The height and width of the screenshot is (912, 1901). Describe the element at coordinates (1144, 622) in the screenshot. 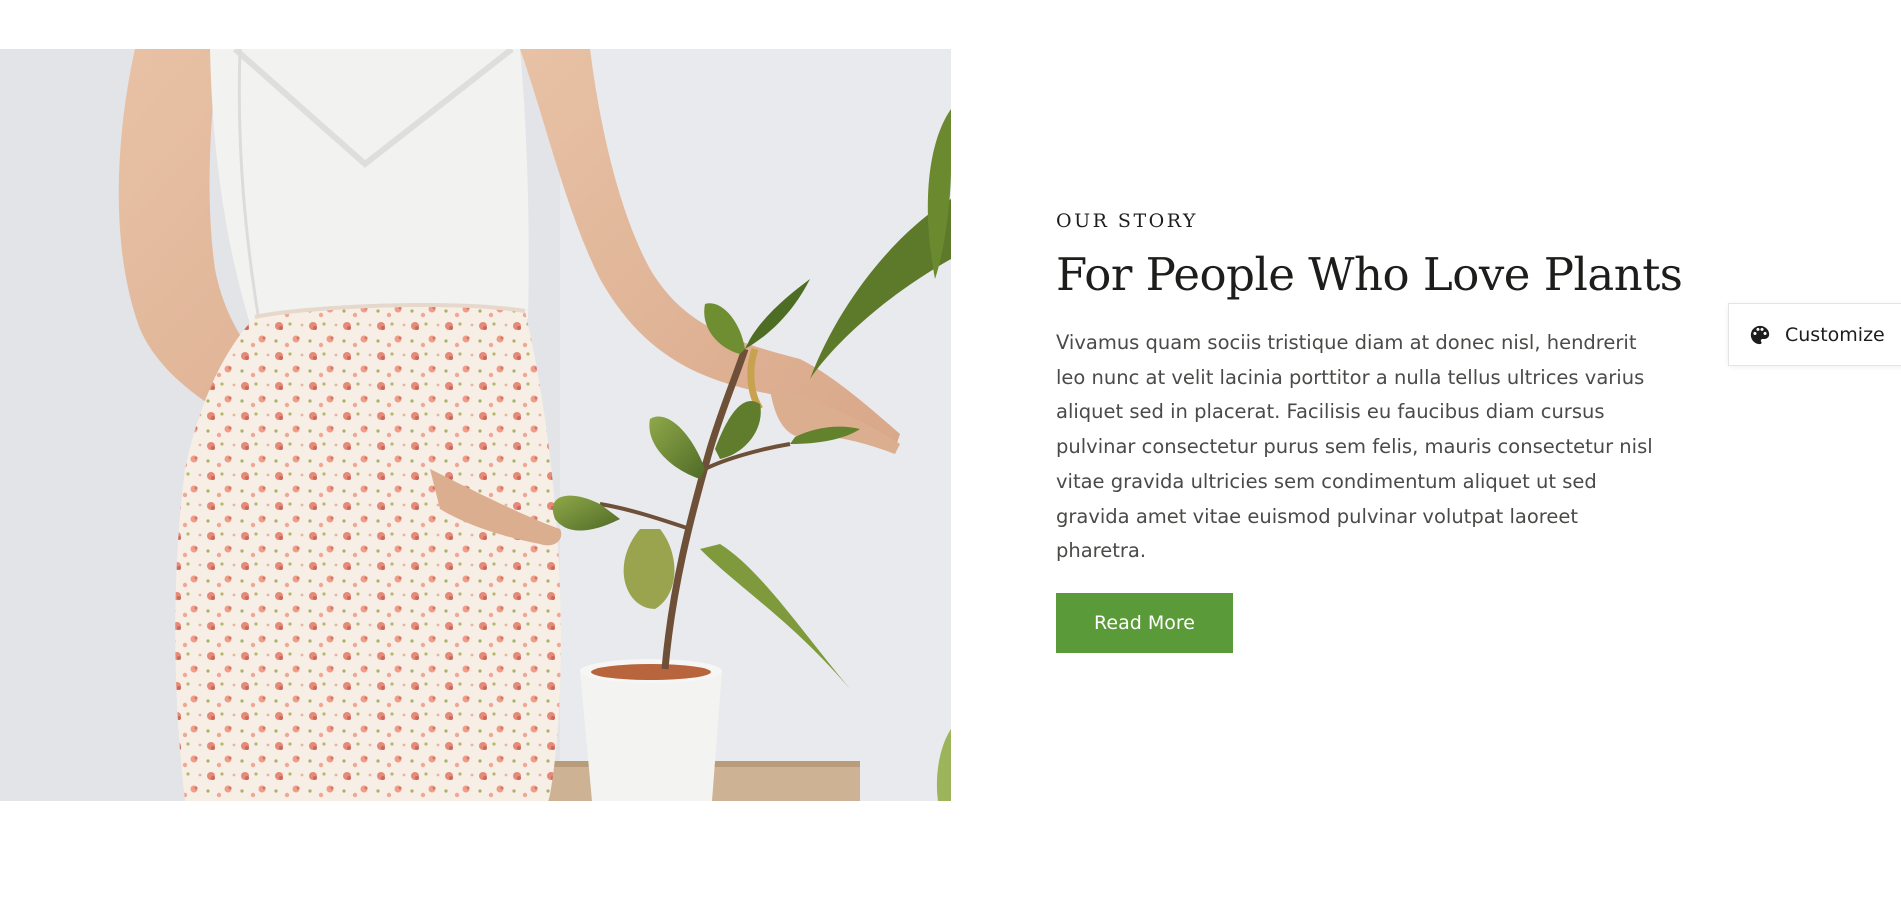

I see `read-more-button: Read More` at that location.